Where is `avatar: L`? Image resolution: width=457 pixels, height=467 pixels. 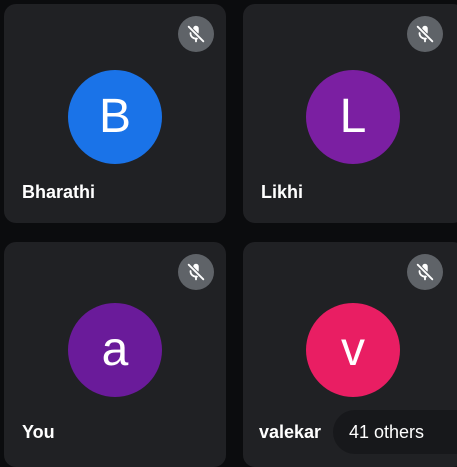 avatar: L is located at coordinates (353, 117).